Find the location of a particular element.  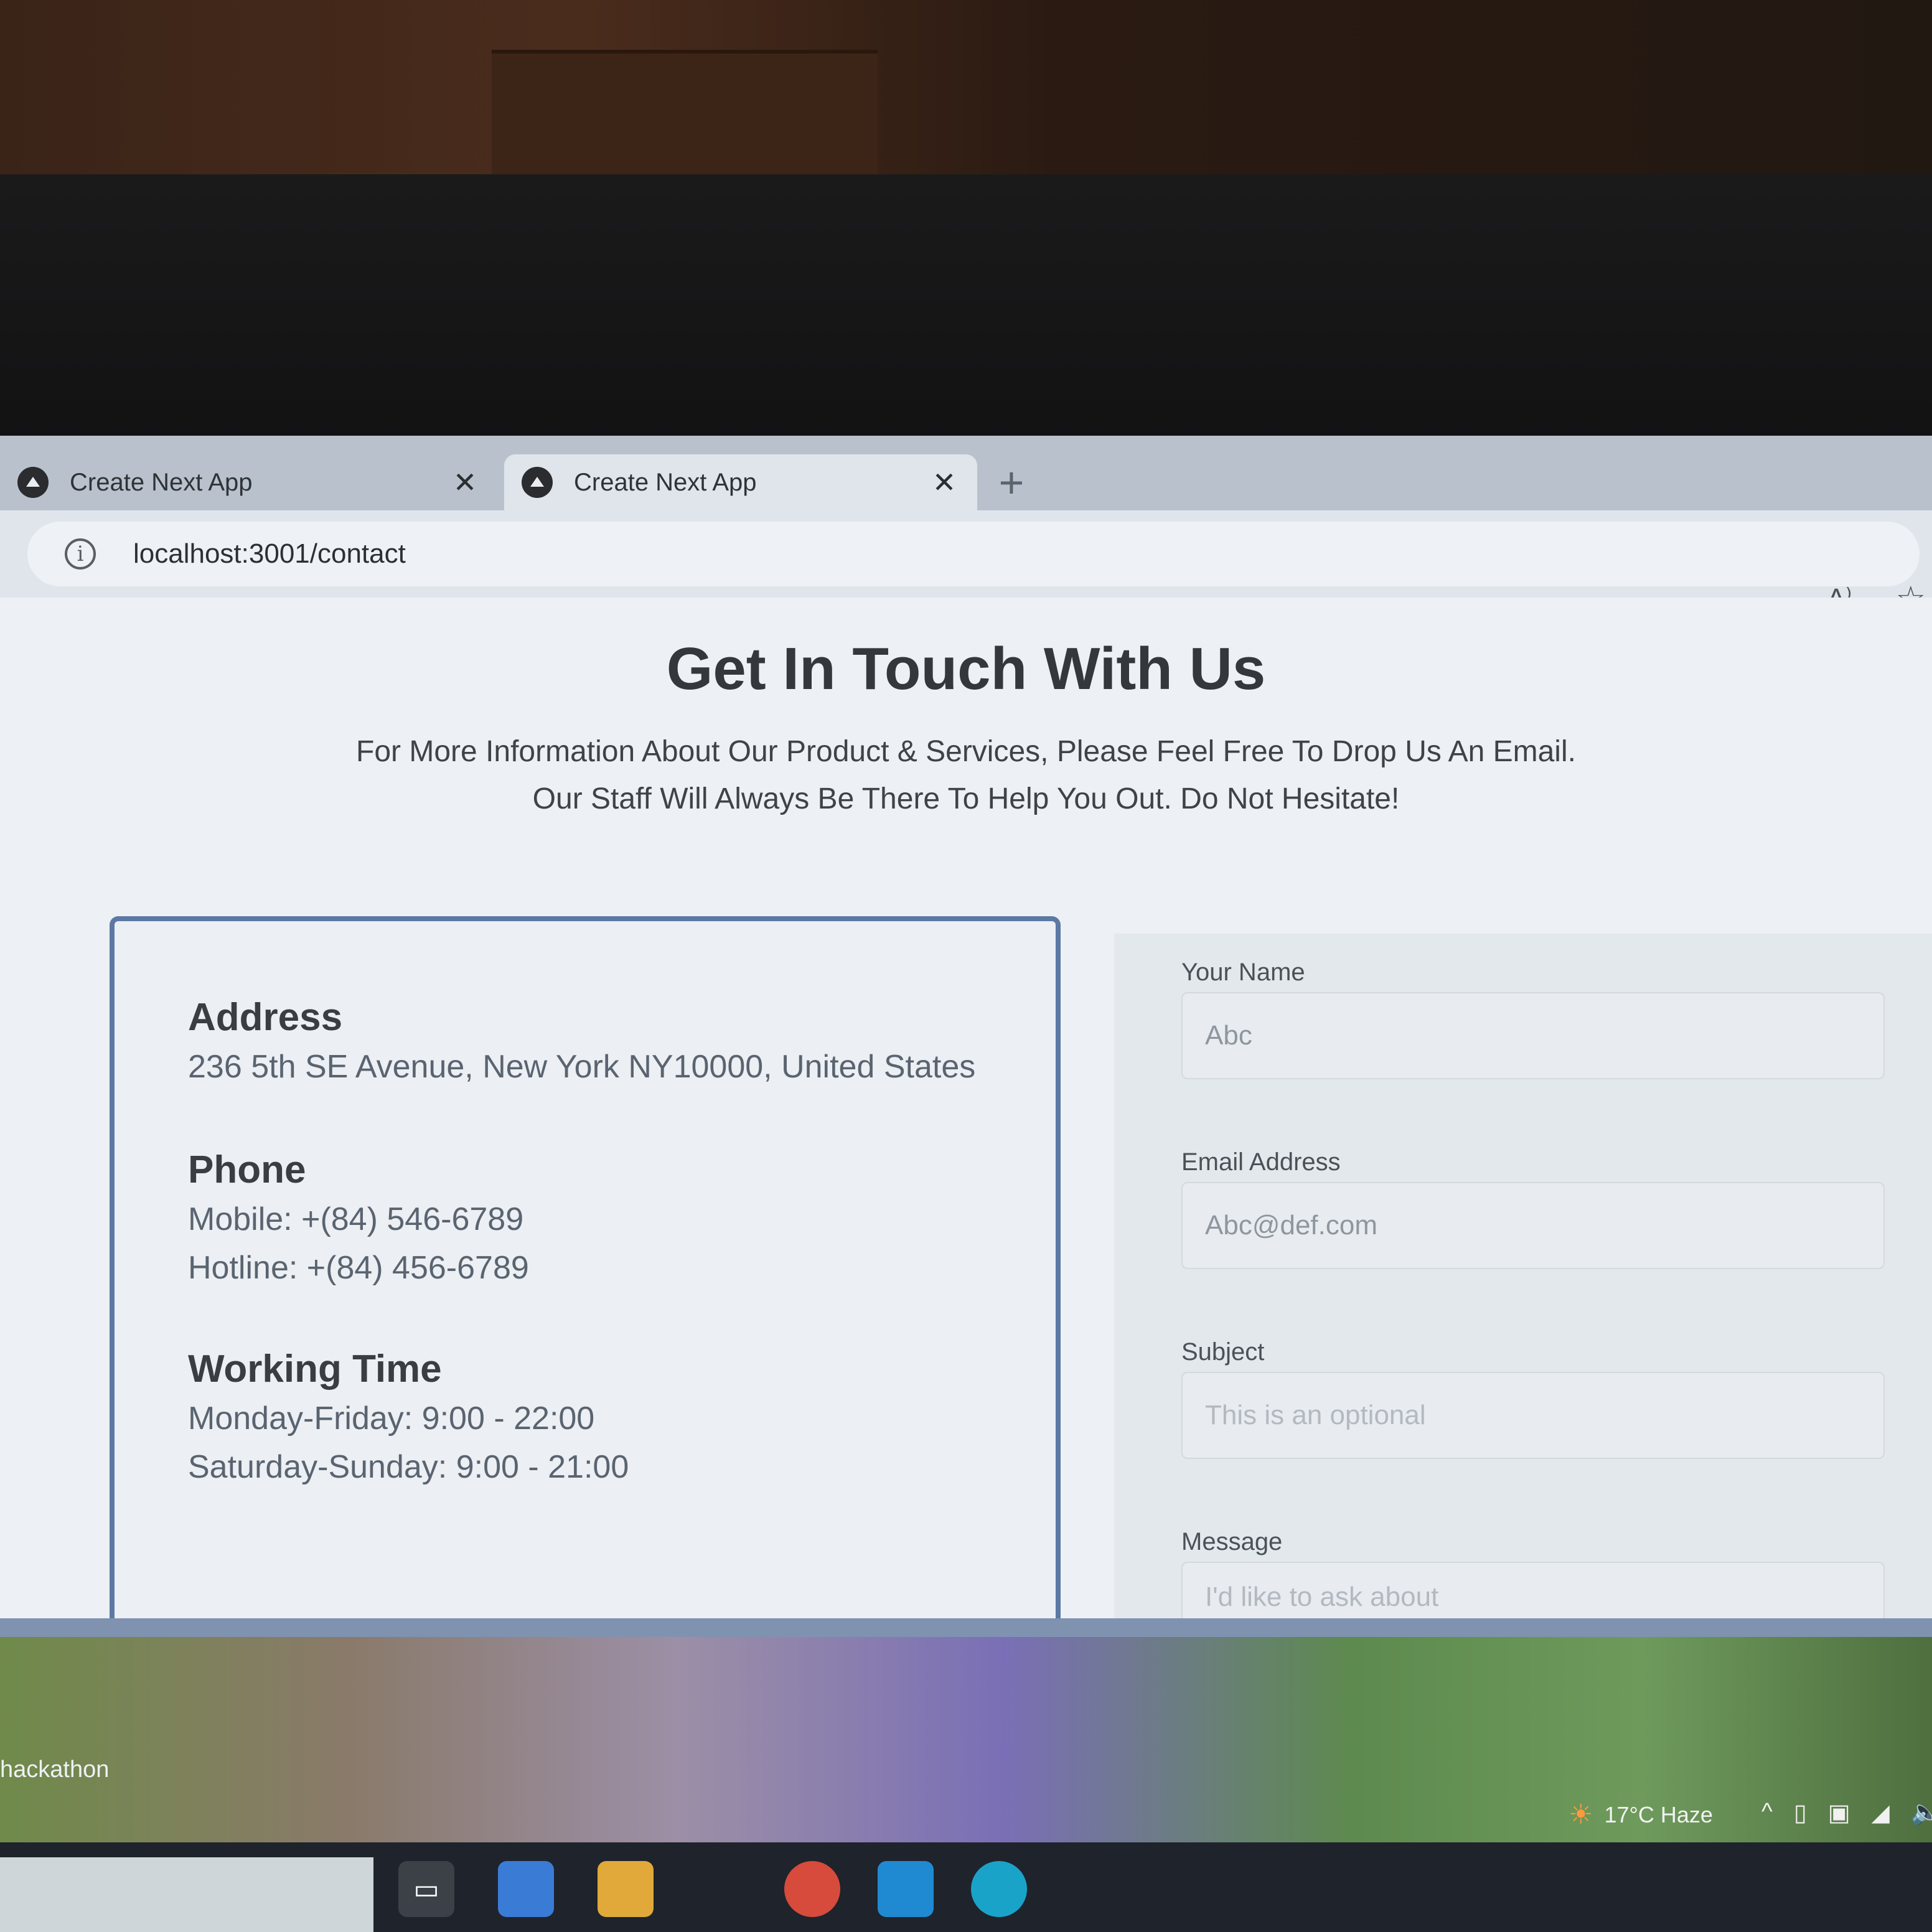

subject-label: Subject is located at coordinates (1223, 1352).